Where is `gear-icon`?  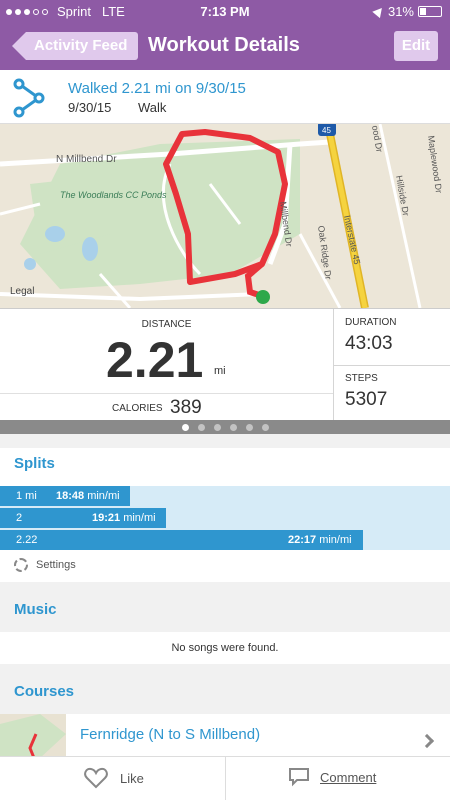
gear-icon is located at coordinates (21, 565).